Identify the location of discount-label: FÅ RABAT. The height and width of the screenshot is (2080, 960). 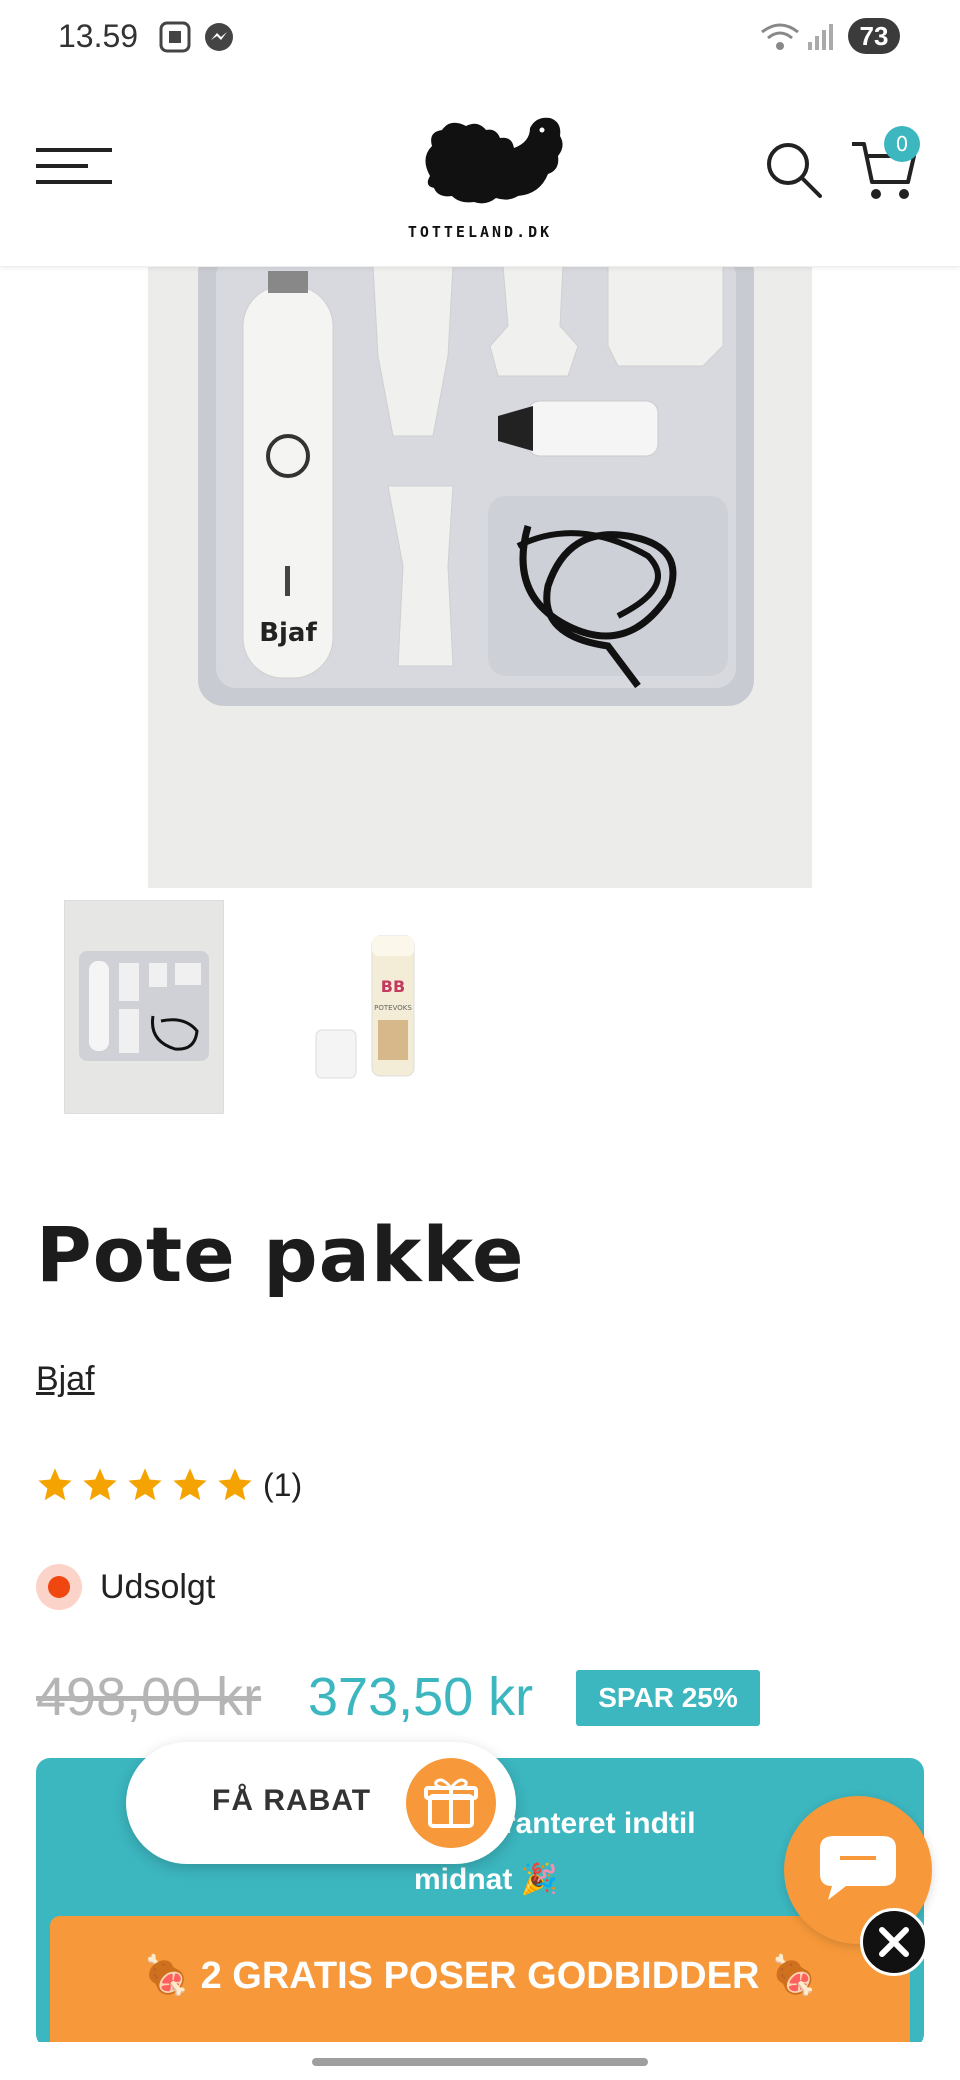
(292, 1800).